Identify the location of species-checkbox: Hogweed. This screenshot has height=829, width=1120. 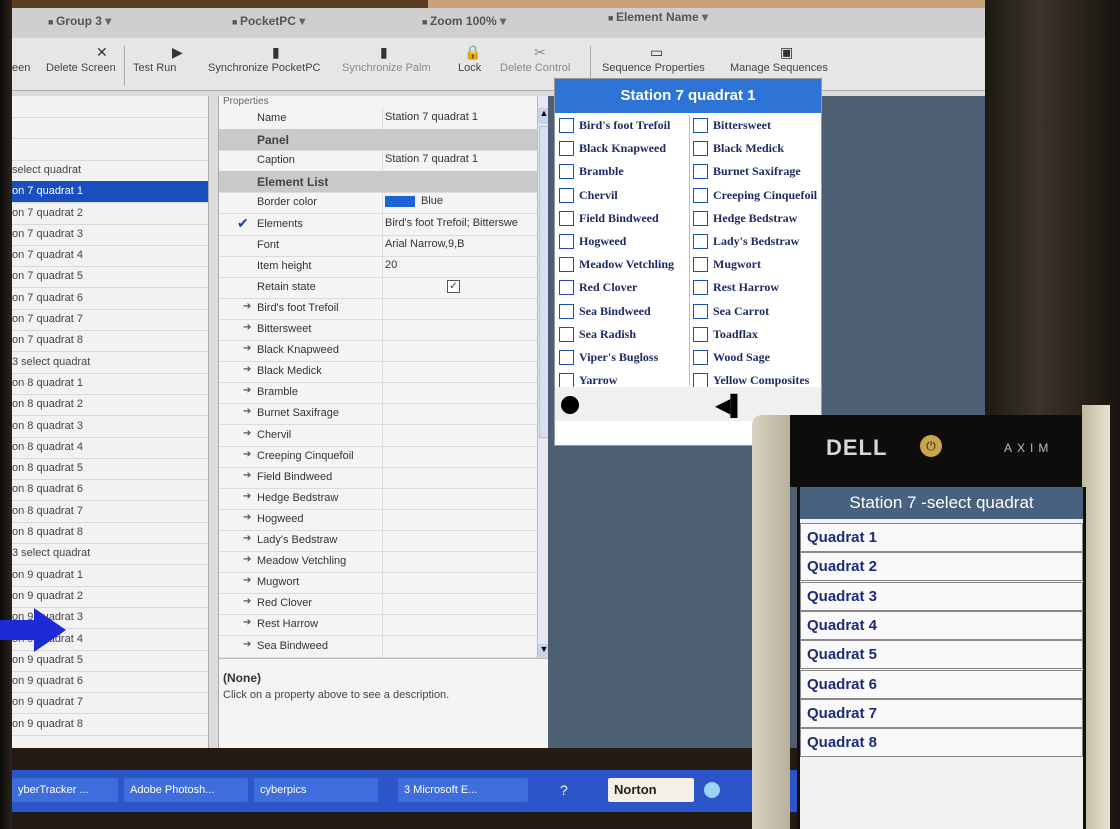
(624, 242).